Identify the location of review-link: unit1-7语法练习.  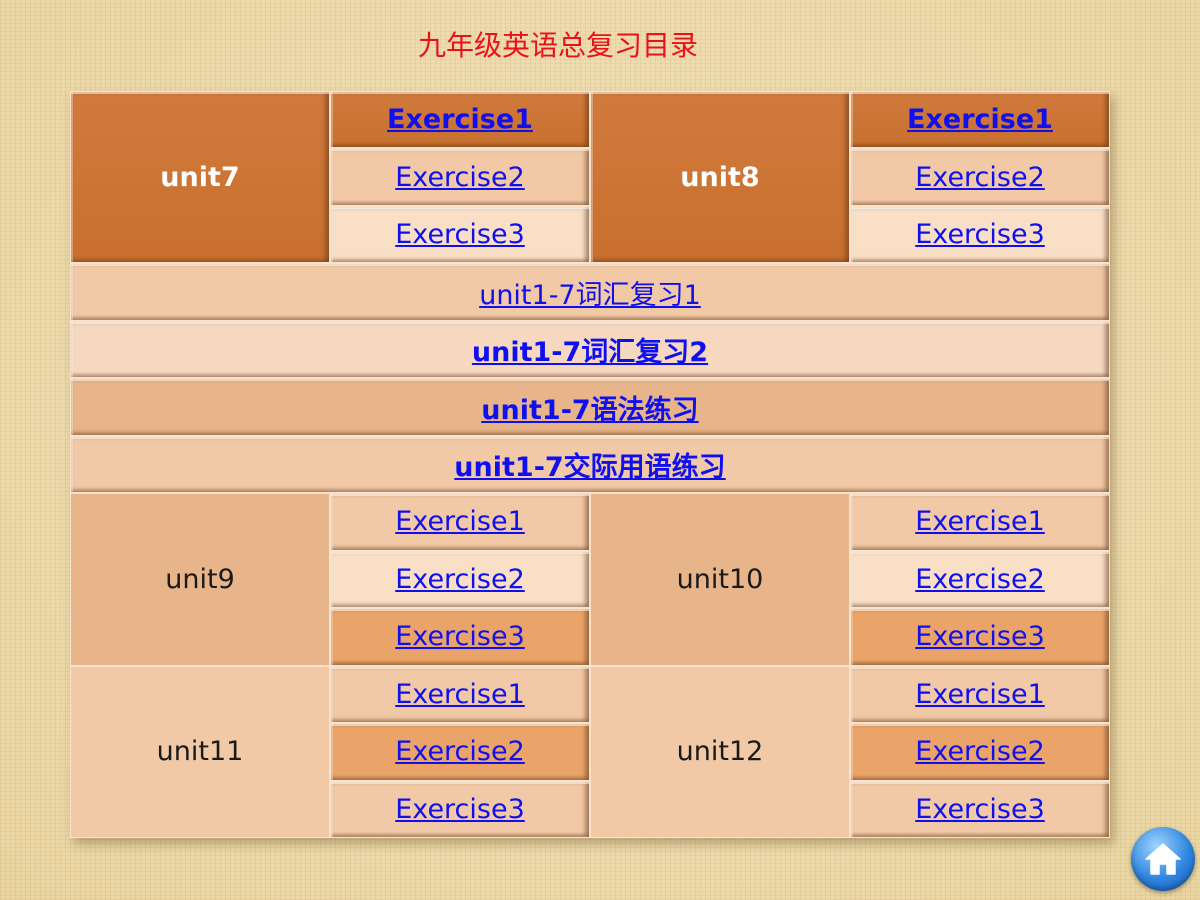
(589, 407).